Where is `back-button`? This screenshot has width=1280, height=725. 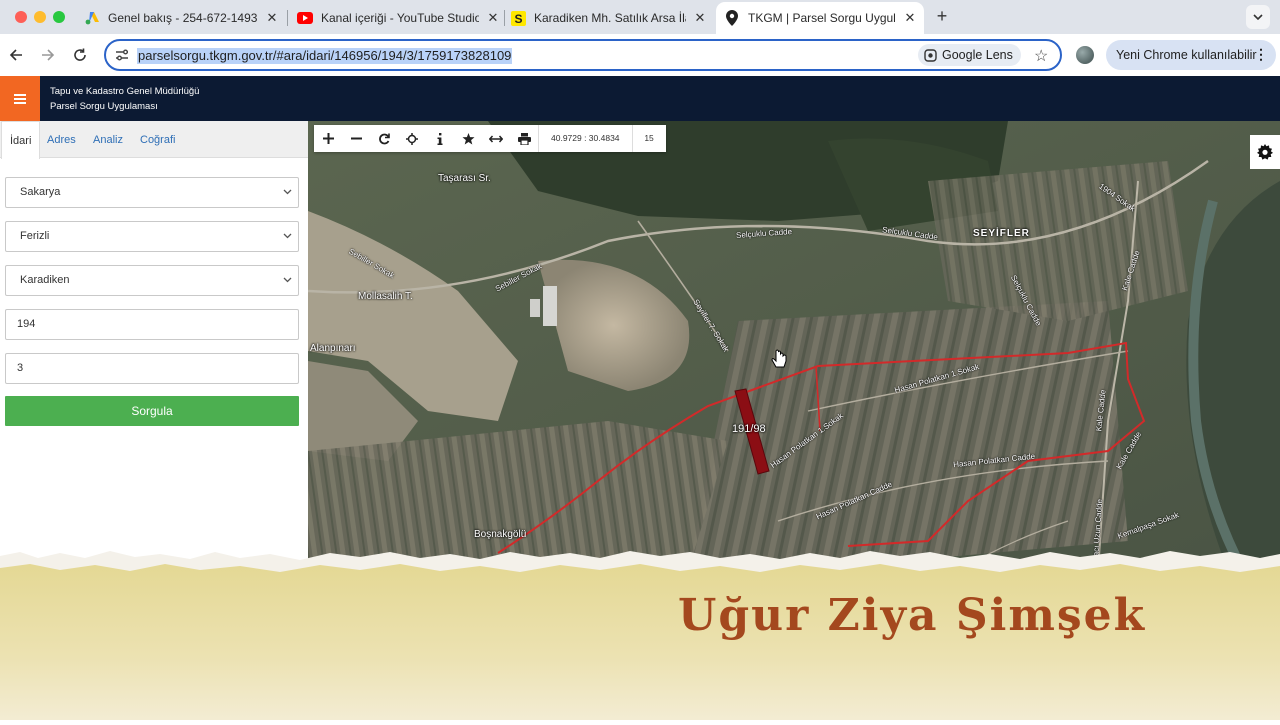 back-button is located at coordinates (16, 55).